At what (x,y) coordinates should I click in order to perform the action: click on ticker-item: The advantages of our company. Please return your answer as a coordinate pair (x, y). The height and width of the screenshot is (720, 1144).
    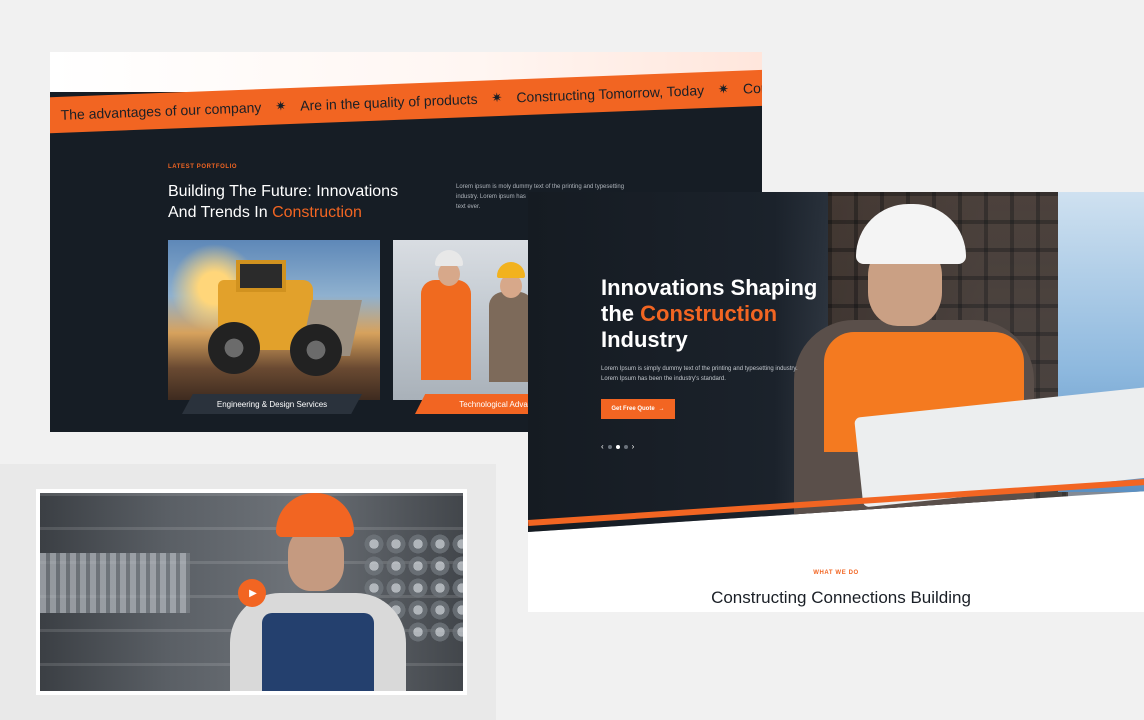
    Looking at the image, I should click on (161, 111).